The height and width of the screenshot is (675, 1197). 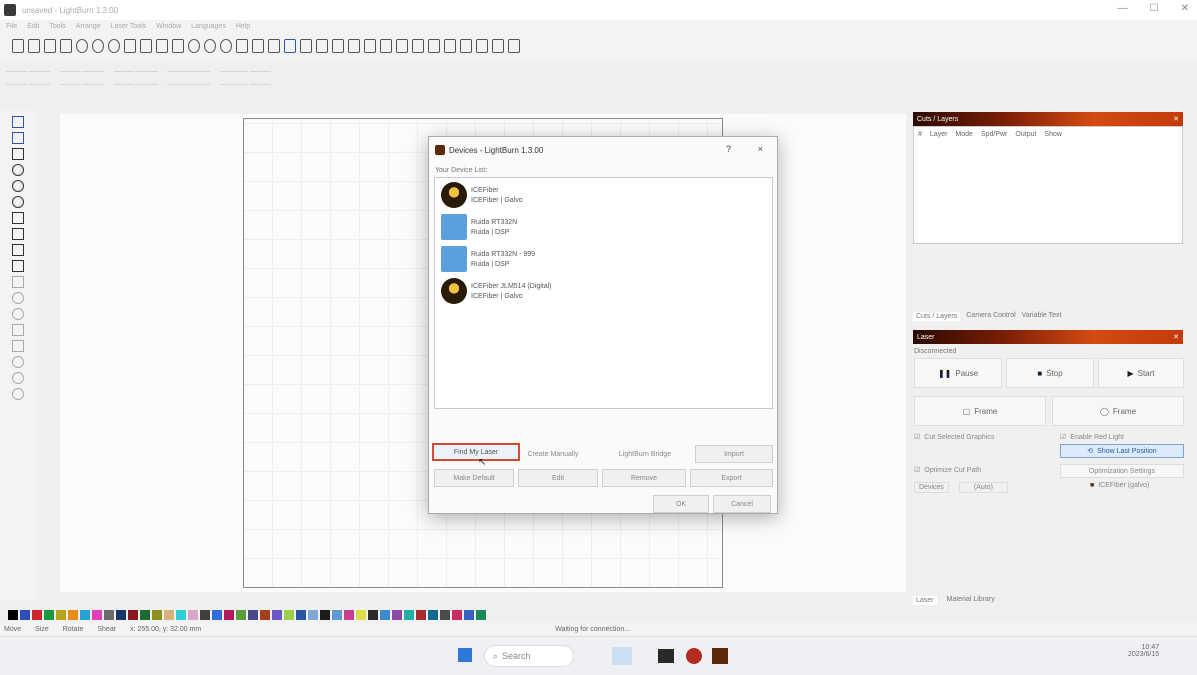 What do you see at coordinates (243, 26) in the screenshot?
I see `menu-help: Help` at bounding box center [243, 26].